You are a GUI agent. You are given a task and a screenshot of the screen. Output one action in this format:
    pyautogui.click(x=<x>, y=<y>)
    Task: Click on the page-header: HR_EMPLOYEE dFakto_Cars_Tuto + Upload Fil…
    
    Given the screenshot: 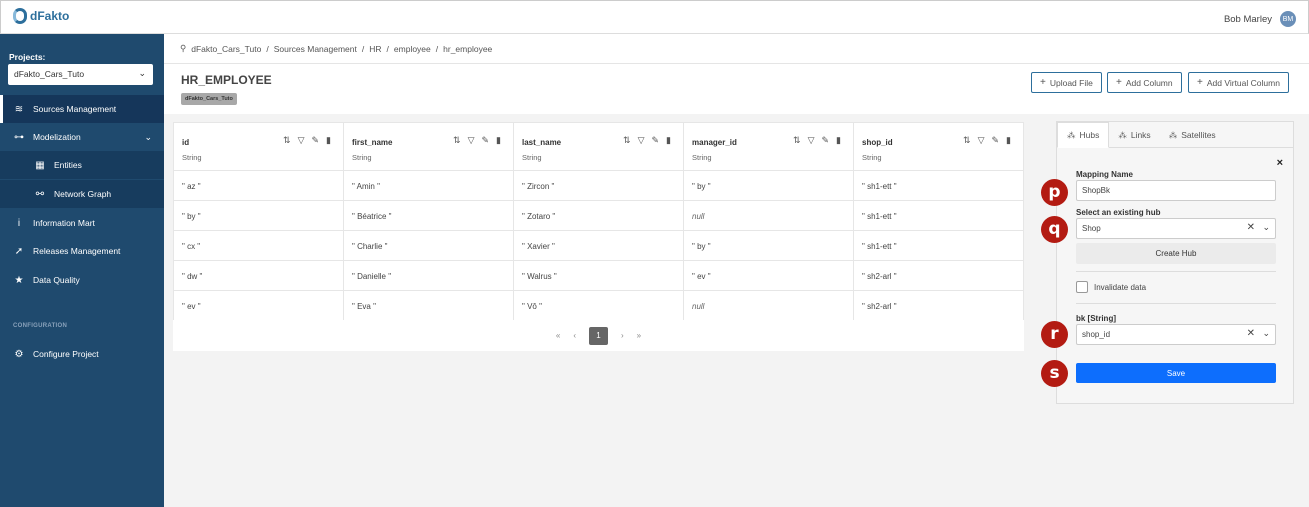 What is the action you would take?
    pyautogui.click(x=736, y=89)
    